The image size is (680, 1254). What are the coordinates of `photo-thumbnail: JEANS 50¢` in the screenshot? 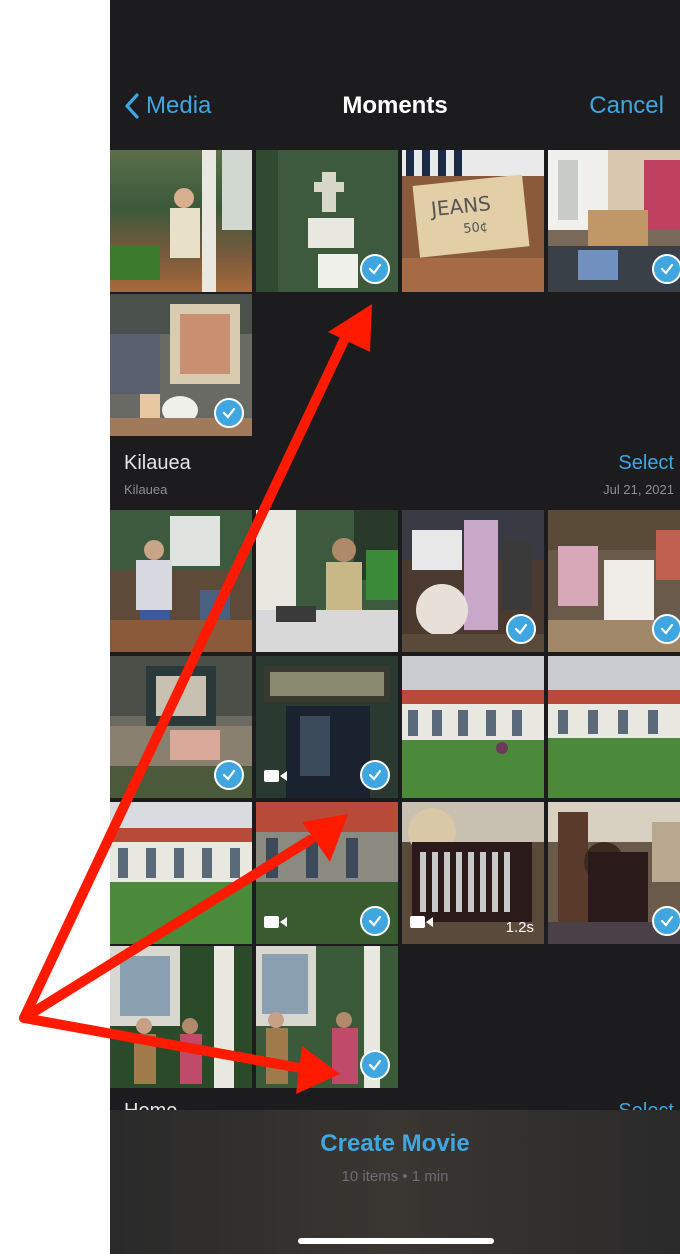 It's located at (473, 221).